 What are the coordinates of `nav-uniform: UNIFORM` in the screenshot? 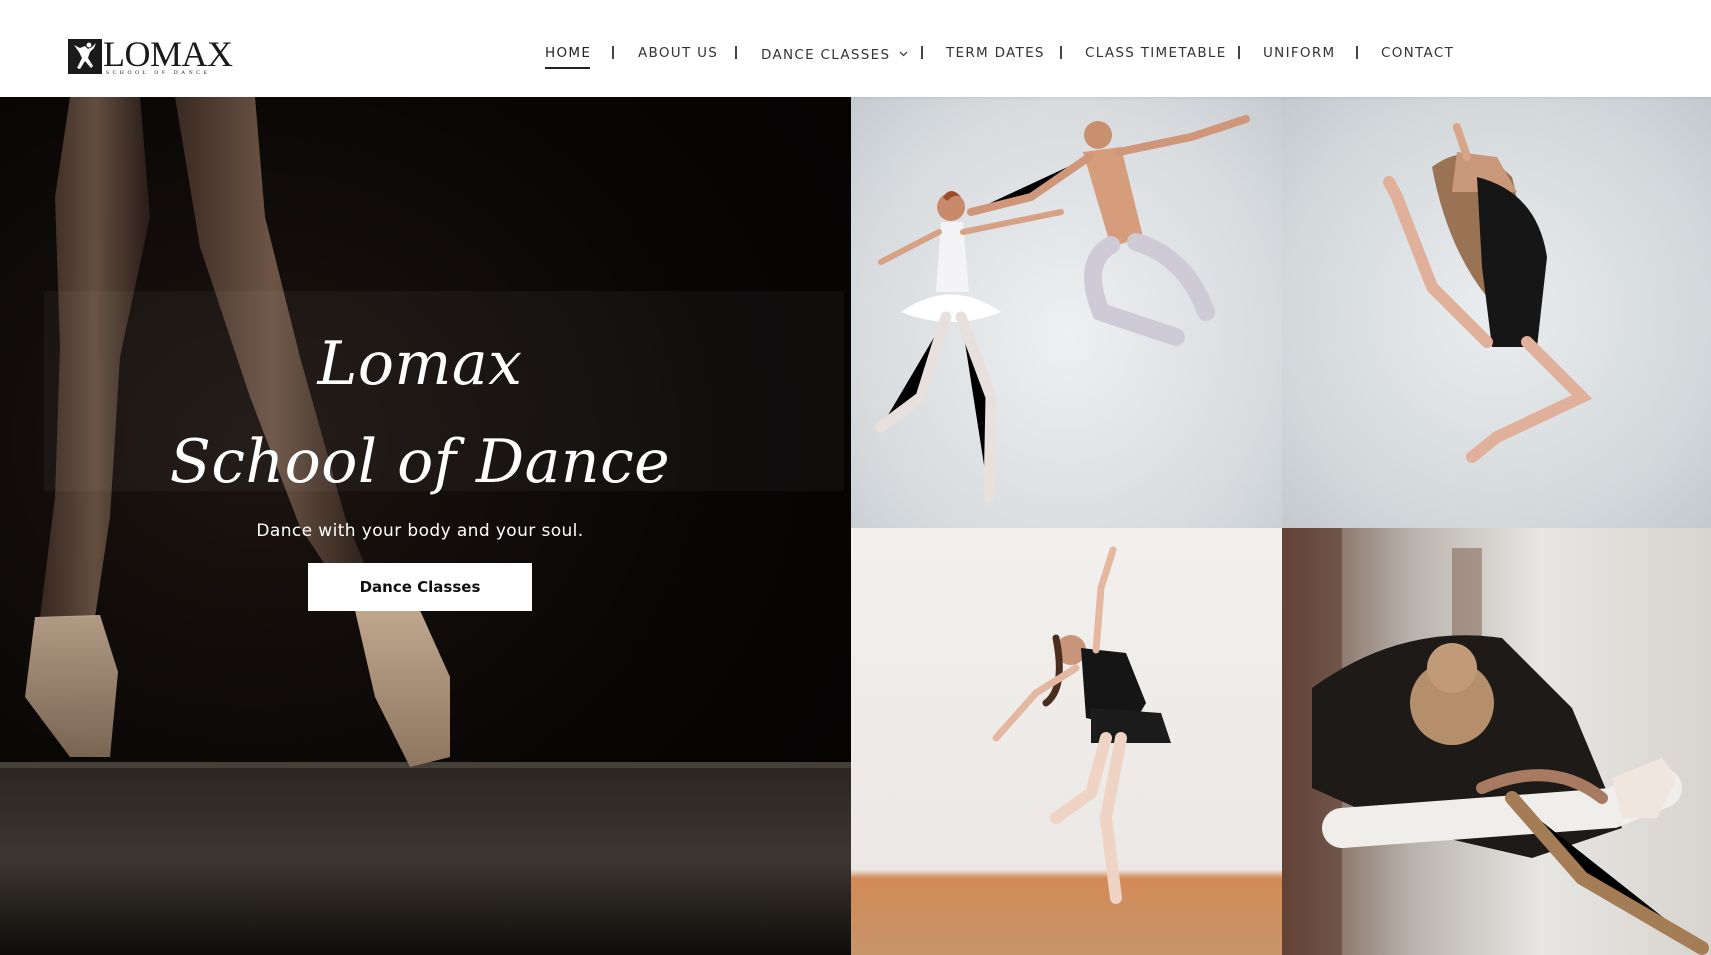 It's located at (1299, 53).